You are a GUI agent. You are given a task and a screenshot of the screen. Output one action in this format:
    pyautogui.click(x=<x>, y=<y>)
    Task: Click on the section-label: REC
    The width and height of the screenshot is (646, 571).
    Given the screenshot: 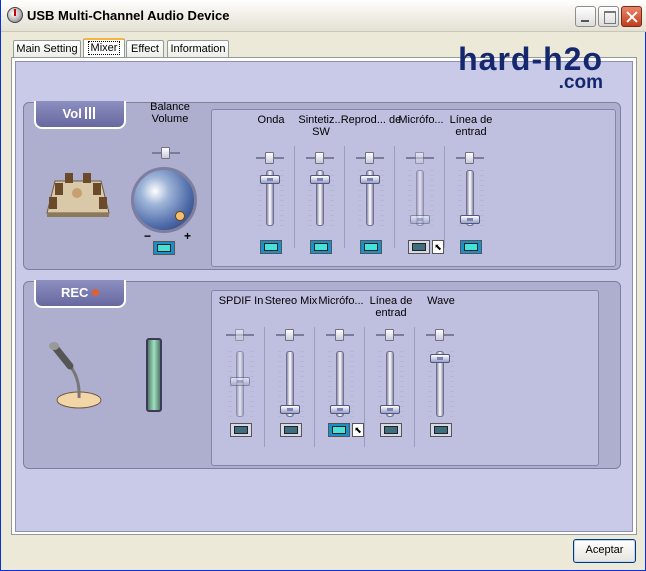 What is the action you would take?
    pyautogui.click(x=74, y=292)
    